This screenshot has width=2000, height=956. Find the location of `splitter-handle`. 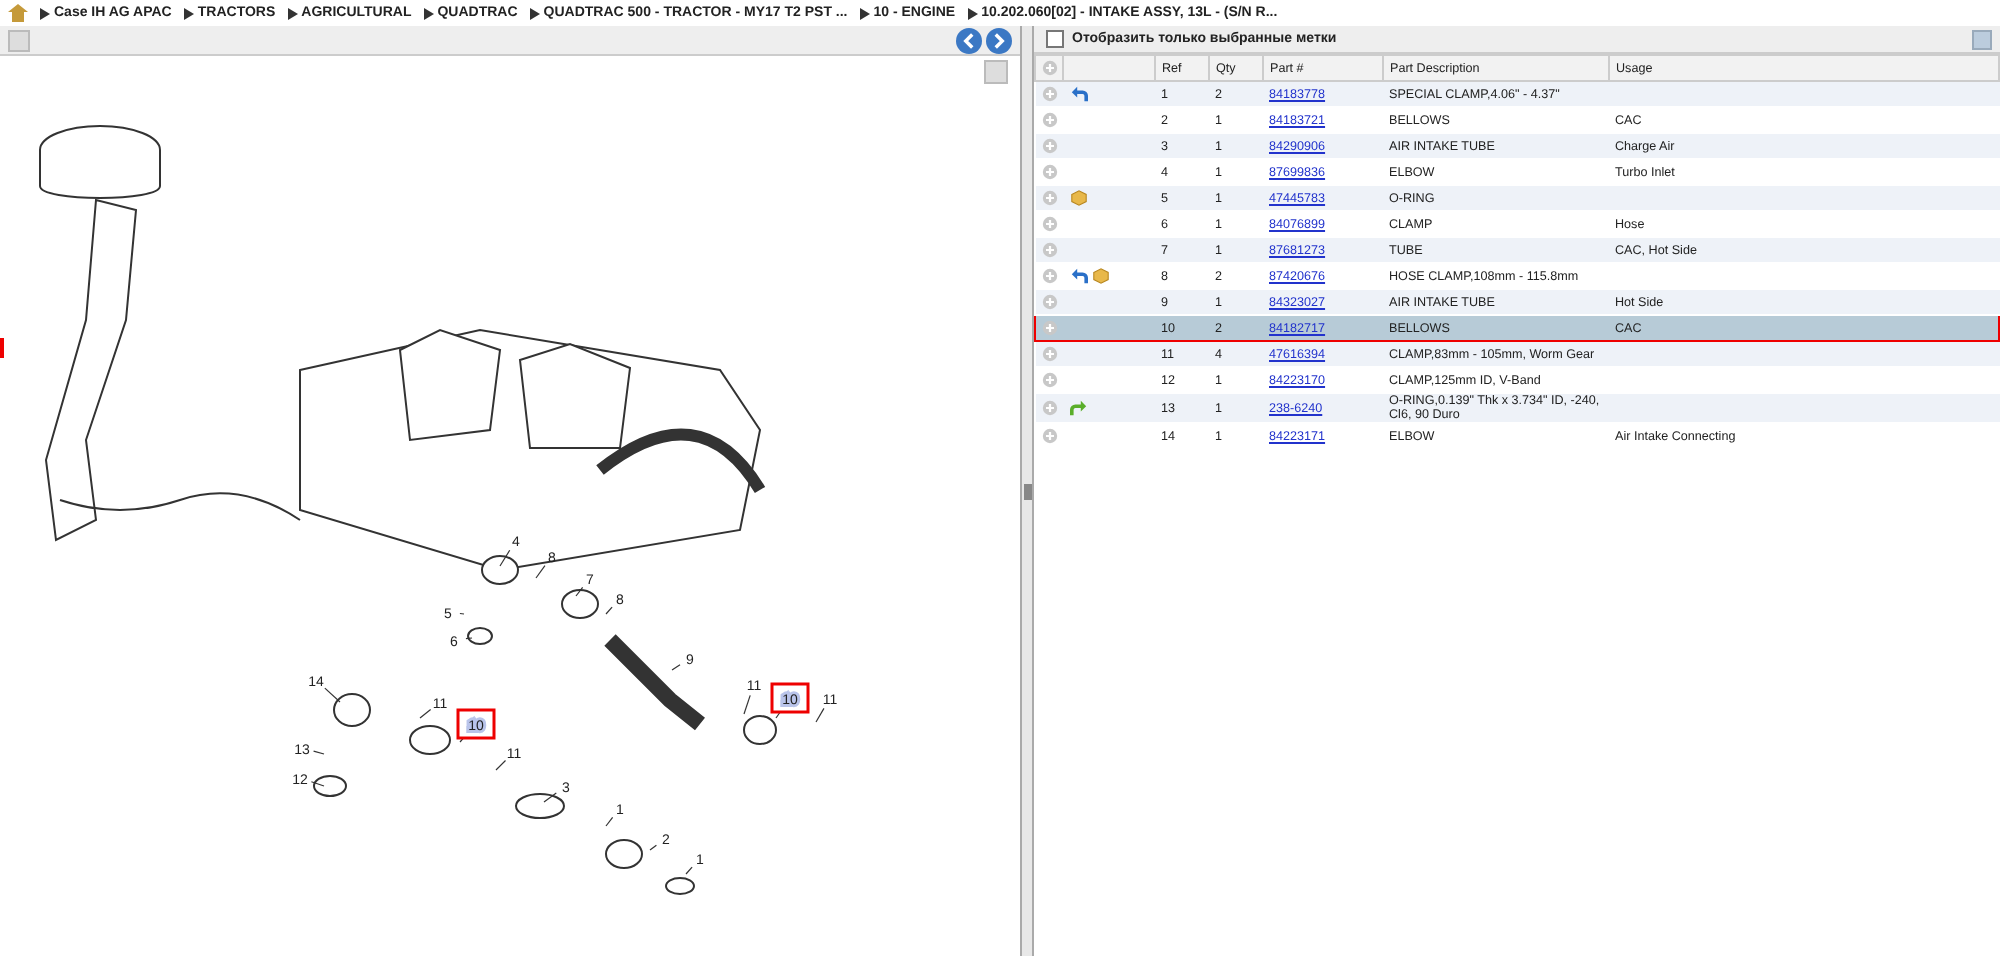

splitter-handle is located at coordinates (1027, 491).